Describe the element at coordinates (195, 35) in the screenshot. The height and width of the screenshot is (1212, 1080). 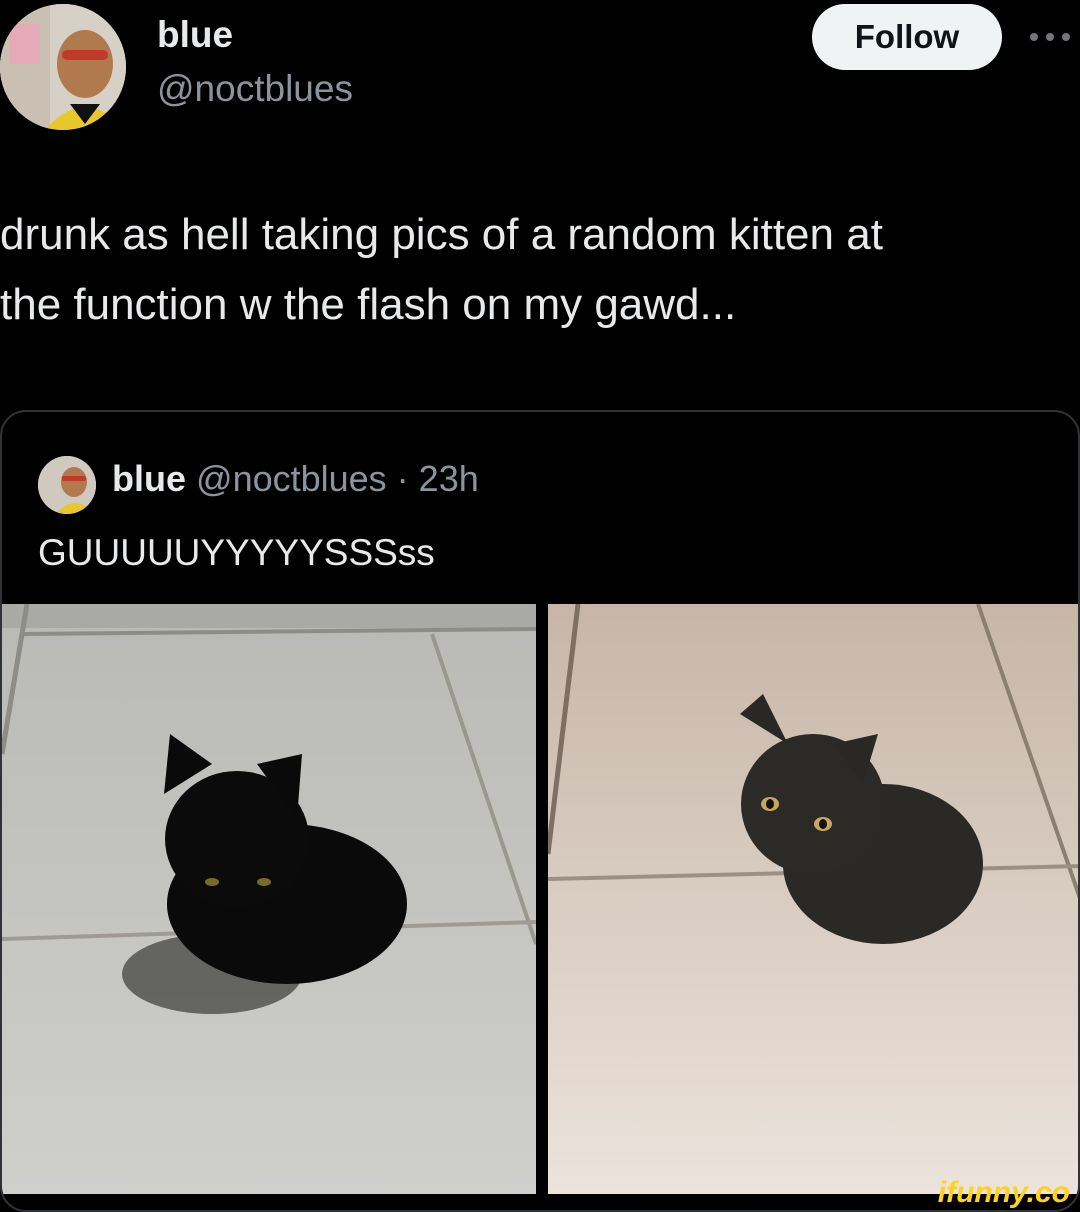
I see `author-name: blue` at that location.